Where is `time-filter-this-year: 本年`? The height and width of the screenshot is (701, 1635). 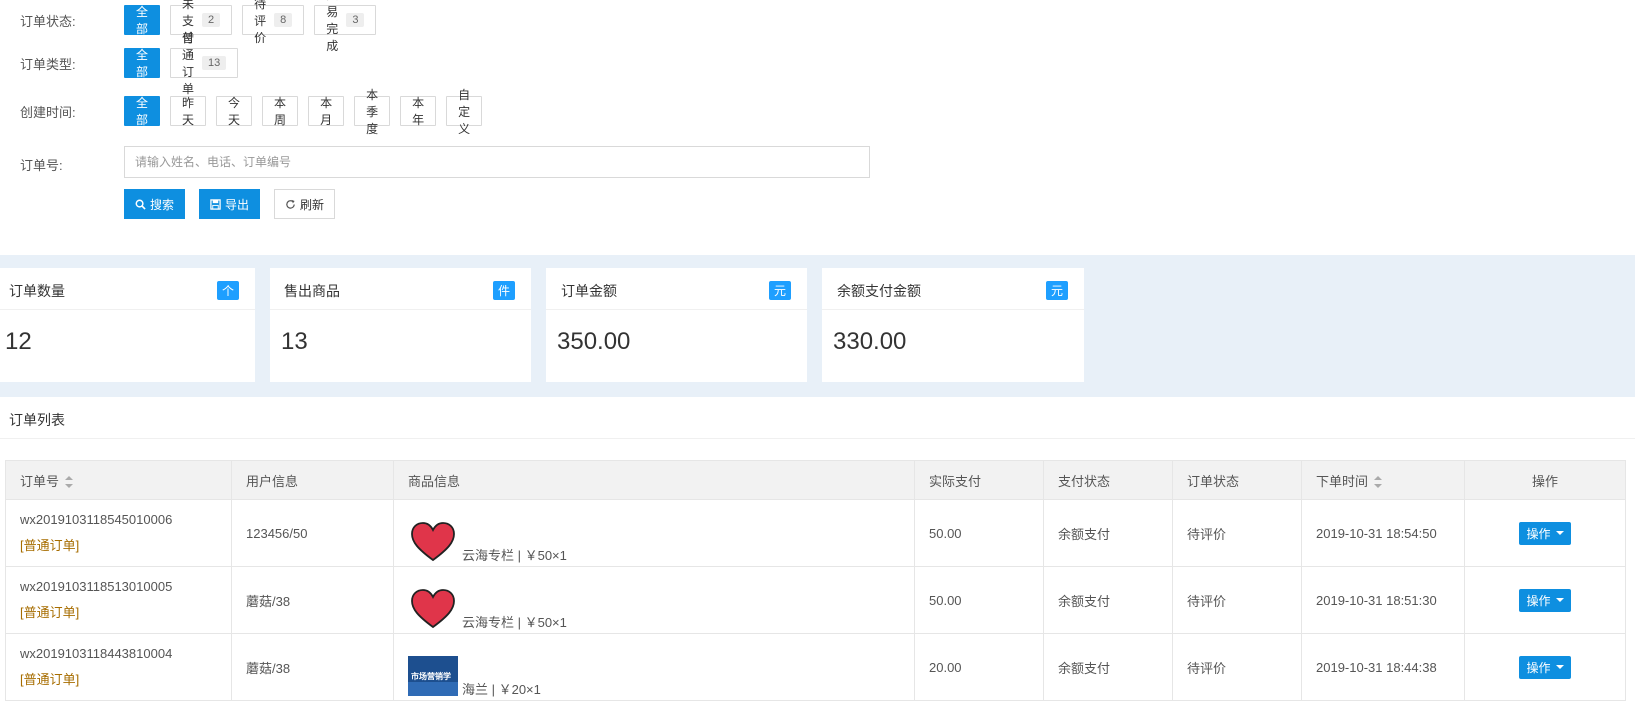 time-filter-this-year: 本年 is located at coordinates (418, 111).